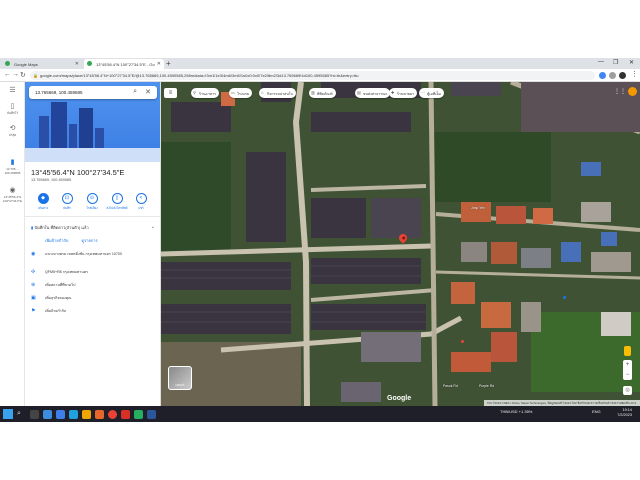  I want to click on reload-icon: ↻, so click(23, 75).